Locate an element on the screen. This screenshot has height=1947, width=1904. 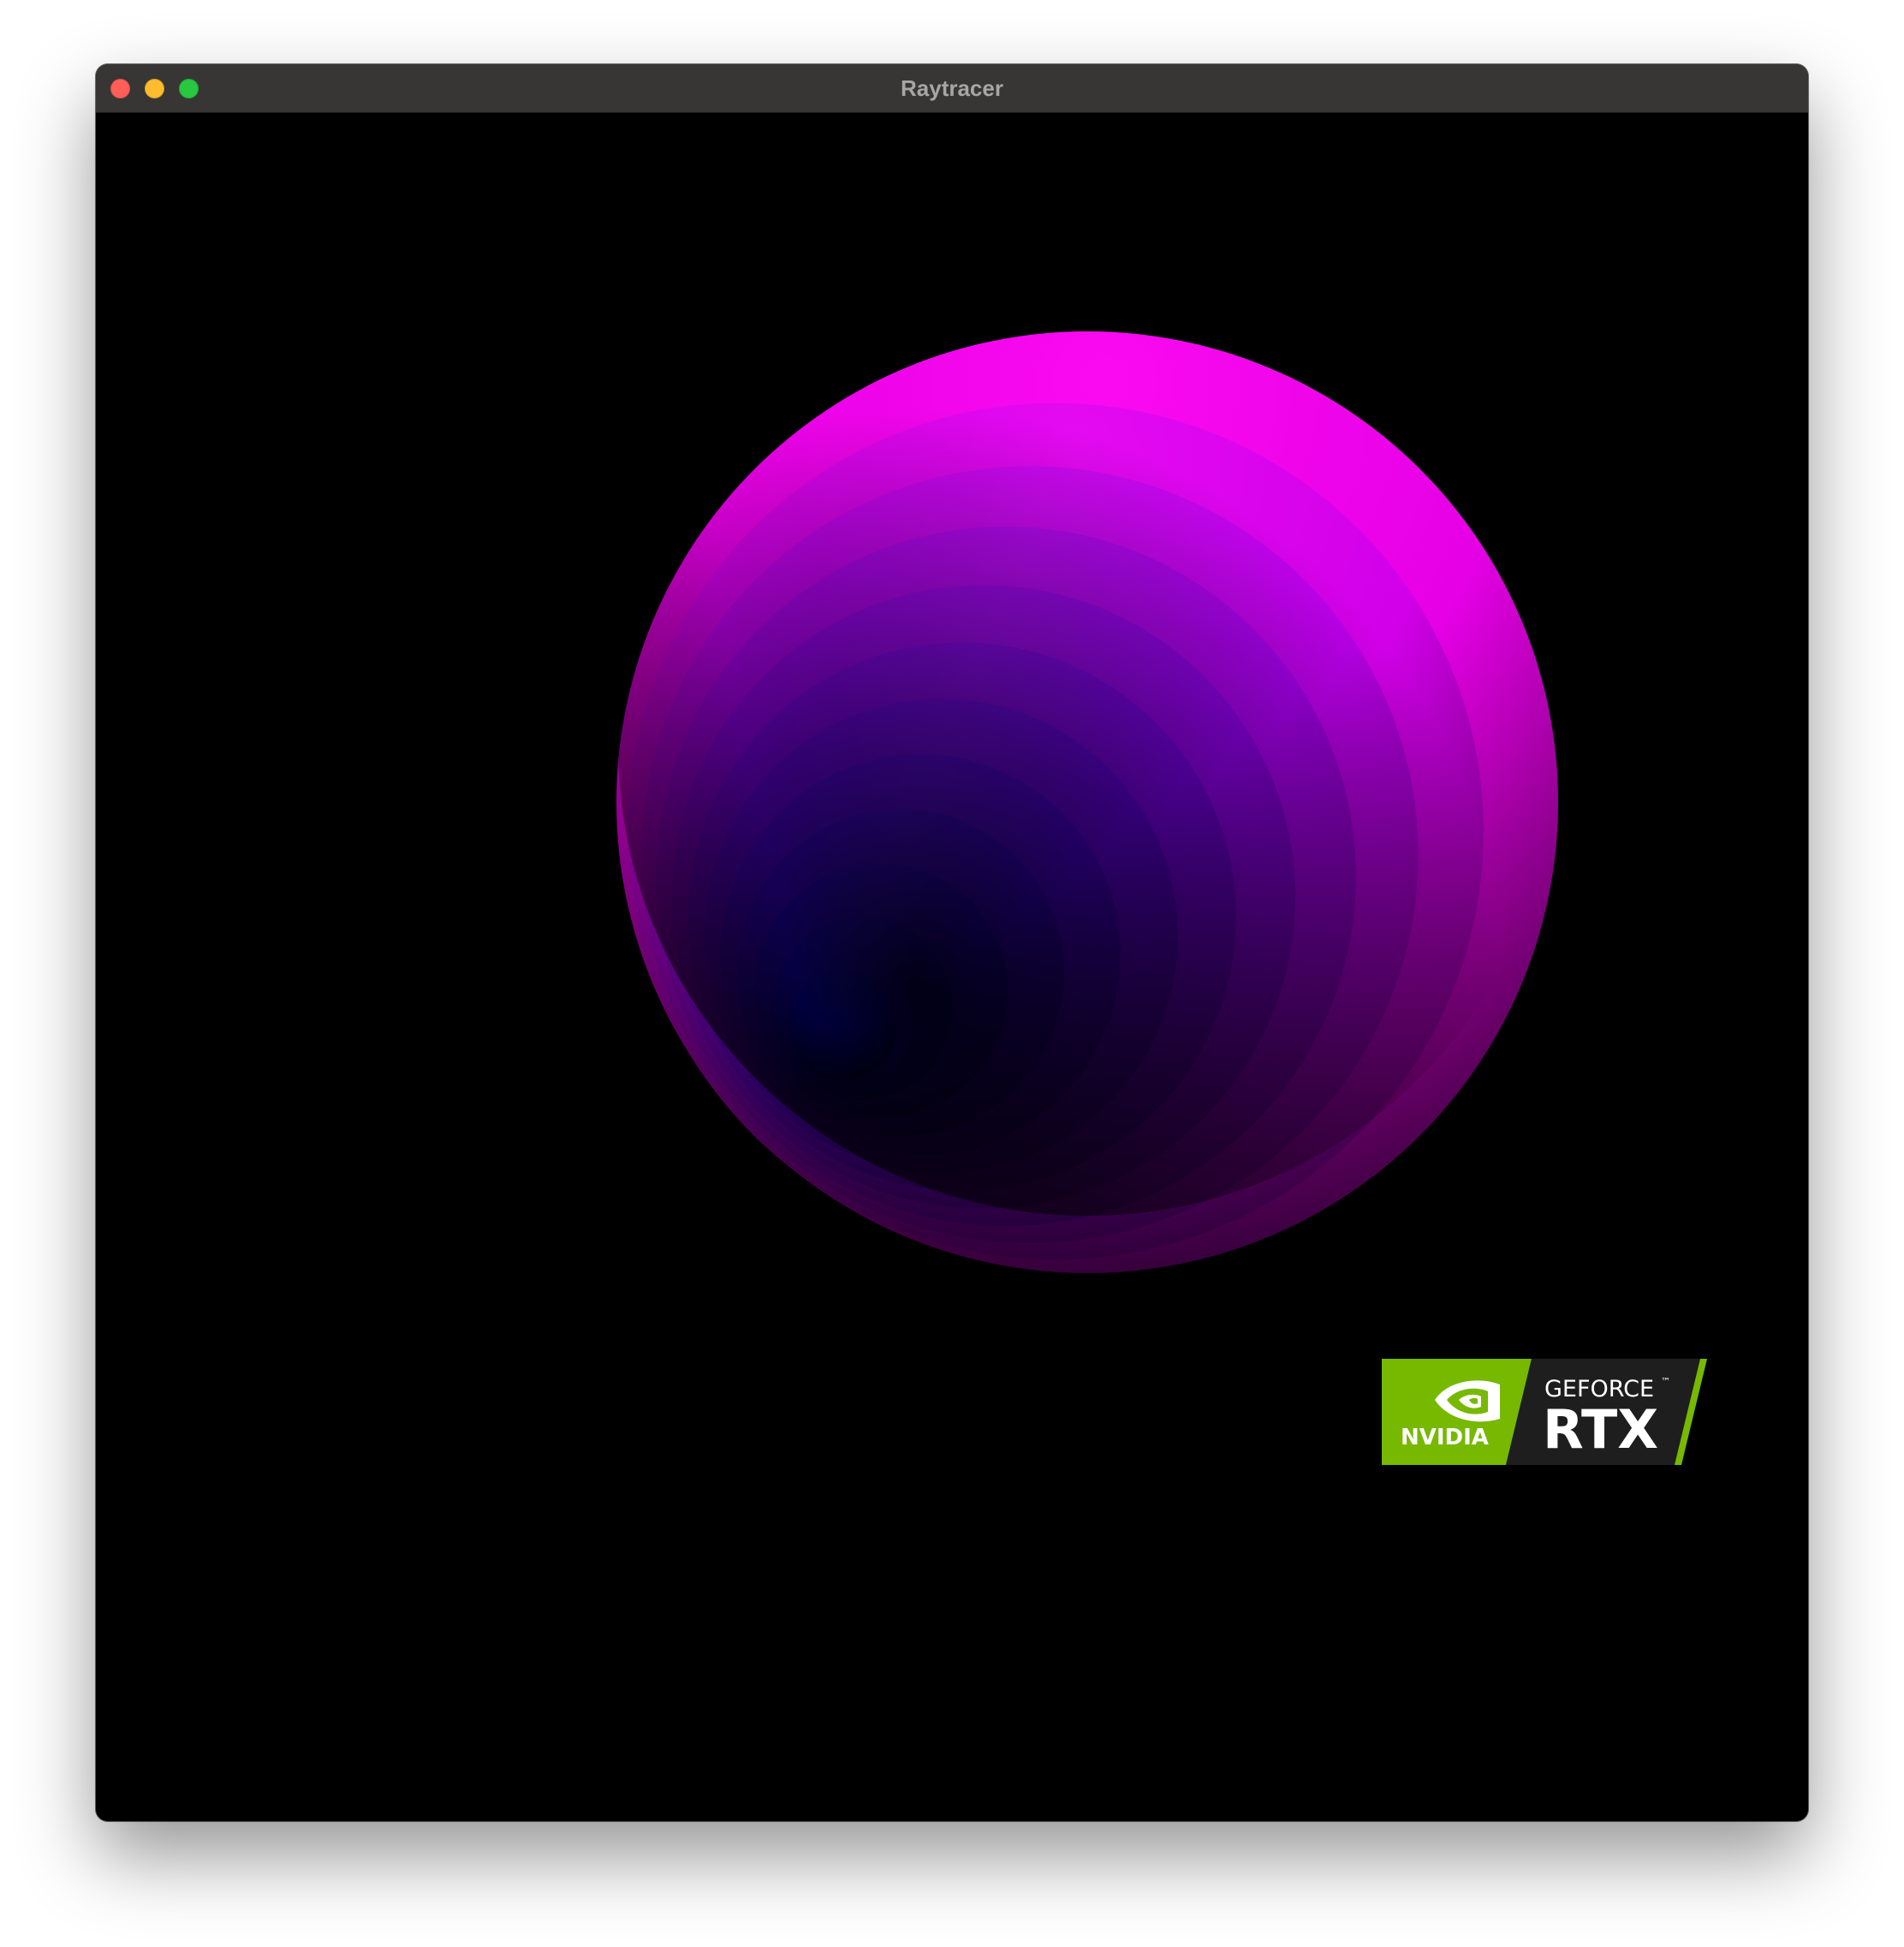
window-title: Raytracer is located at coordinates (952, 88).